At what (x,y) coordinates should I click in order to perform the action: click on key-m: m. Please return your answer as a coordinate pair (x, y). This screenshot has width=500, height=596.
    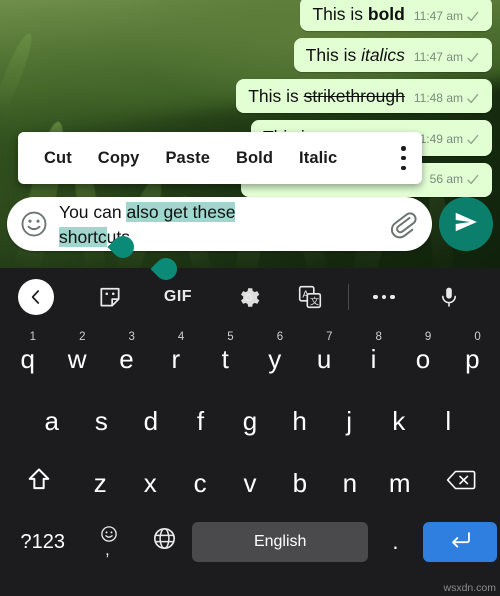
    Looking at the image, I should click on (400, 483).